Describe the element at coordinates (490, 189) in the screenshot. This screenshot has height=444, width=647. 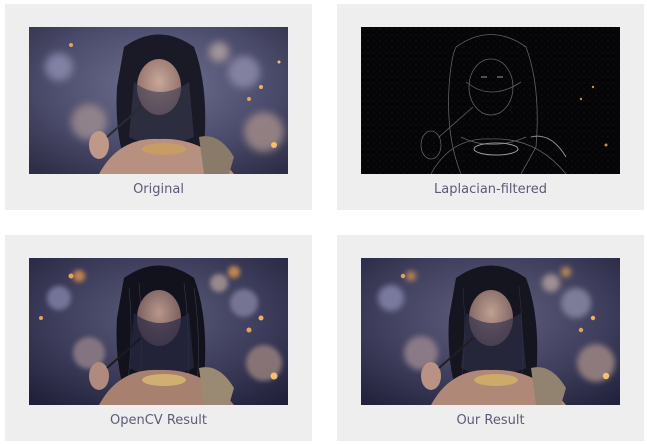
I see `figure-caption: Laplacian-filtered` at that location.